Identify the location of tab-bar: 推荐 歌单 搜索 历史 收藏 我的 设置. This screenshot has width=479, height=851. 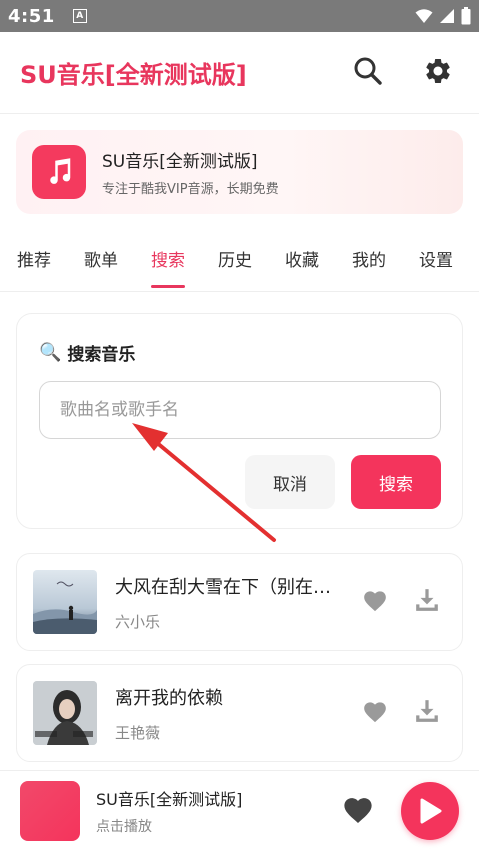
(239, 267).